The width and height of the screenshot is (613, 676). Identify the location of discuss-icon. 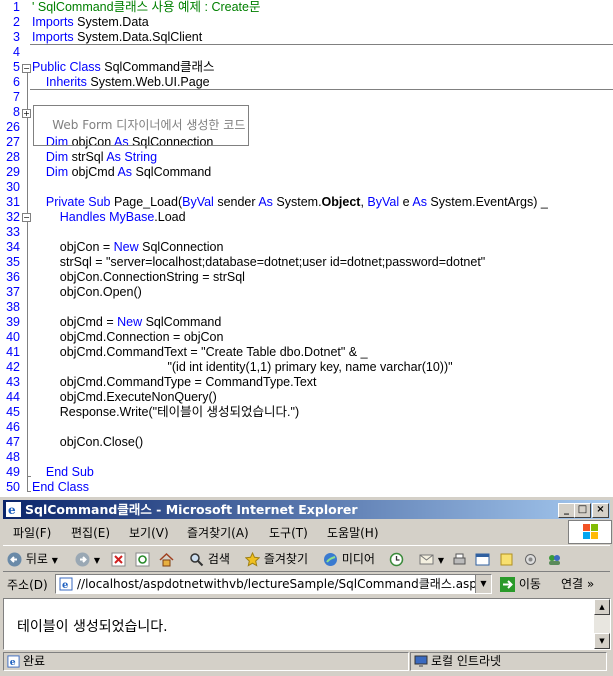
(506, 559).